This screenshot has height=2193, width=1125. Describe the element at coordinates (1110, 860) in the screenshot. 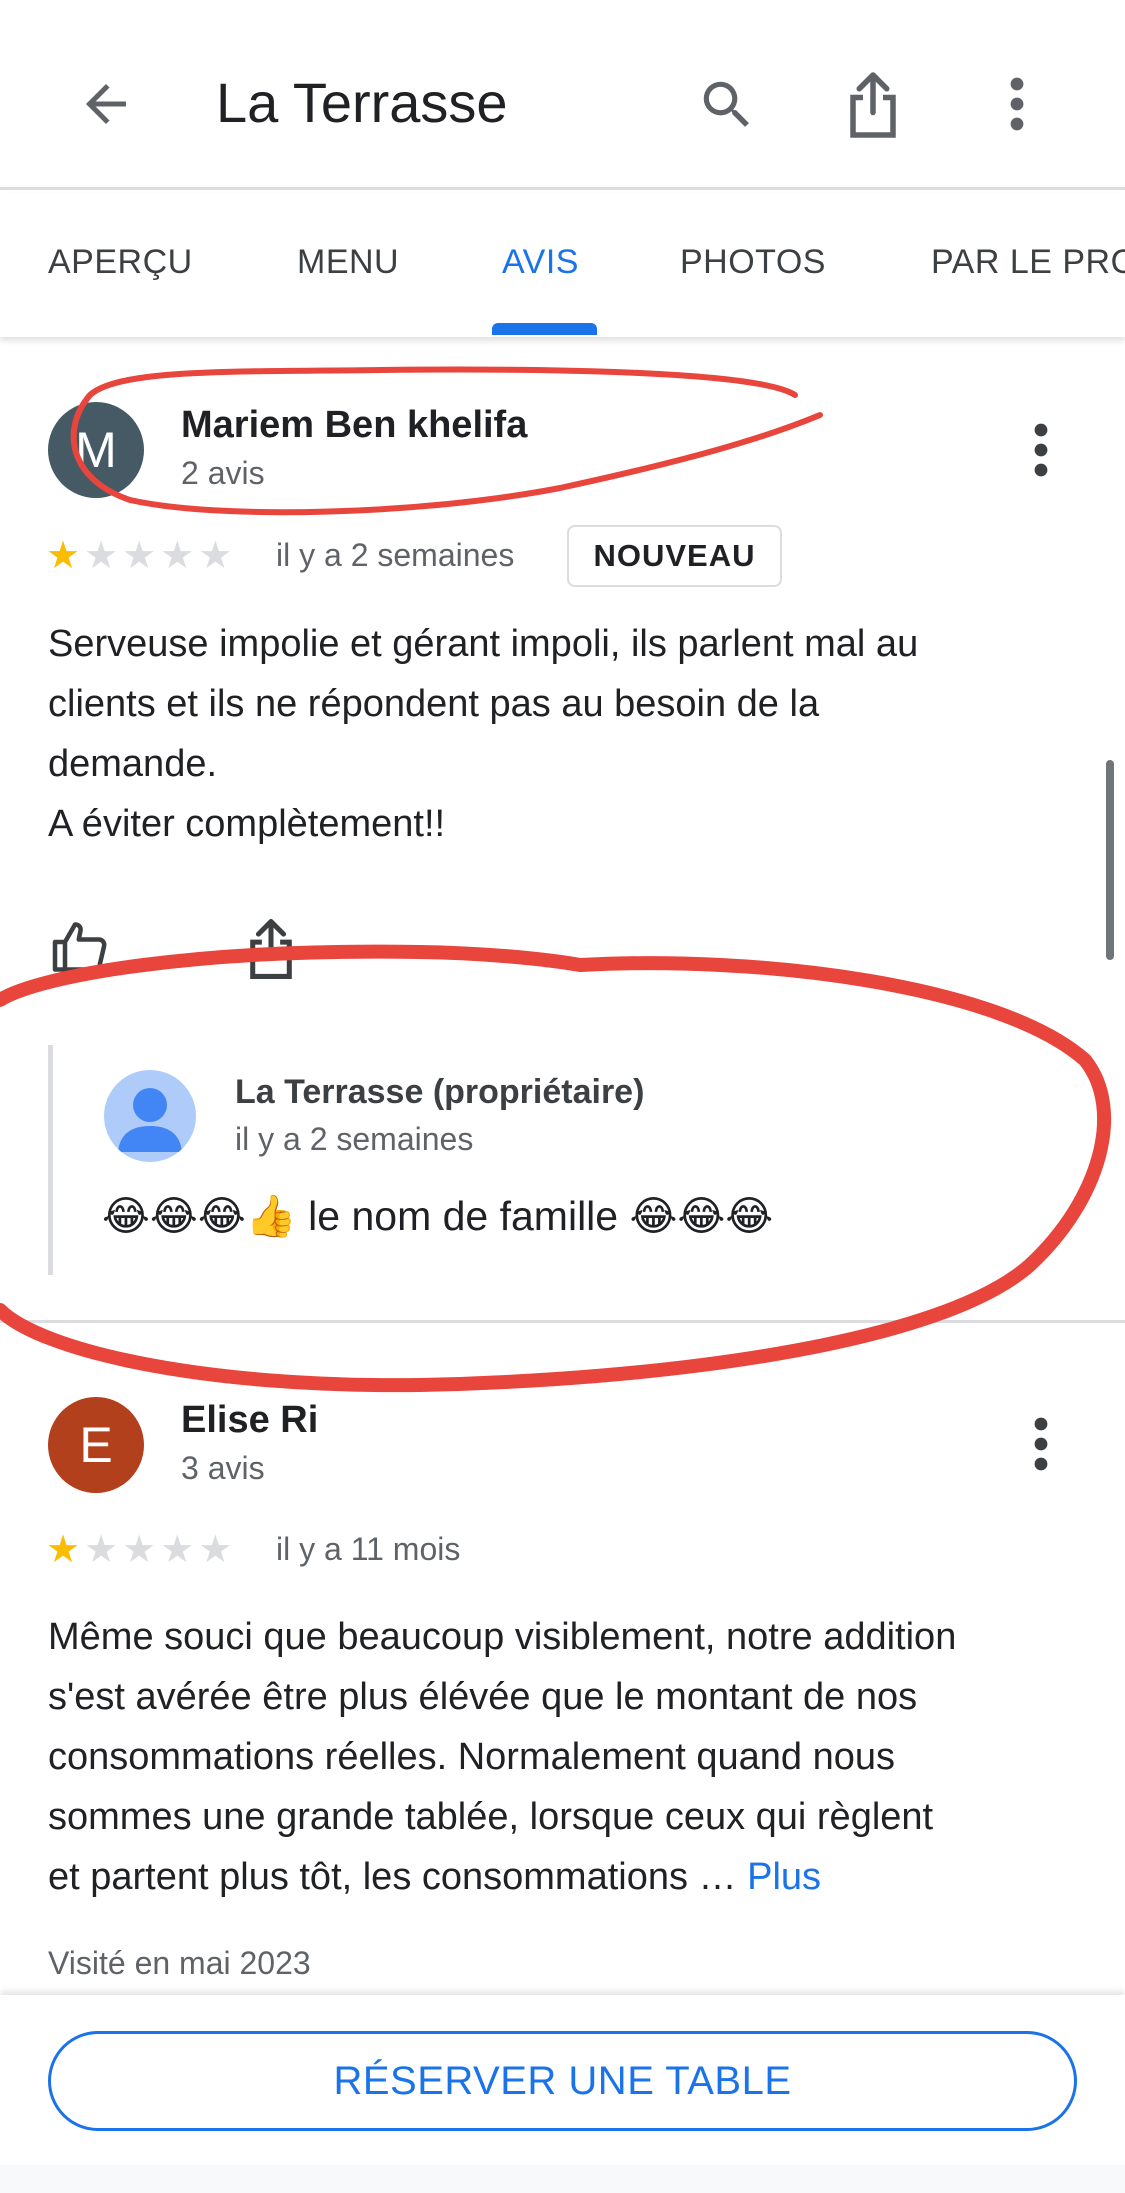

I see `scrollbar` at that location.